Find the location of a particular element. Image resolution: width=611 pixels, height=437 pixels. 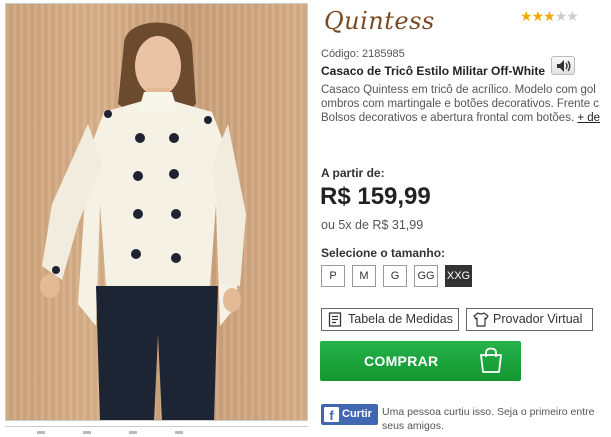

facebook-like-button: f Curtir is located at coordinates (349, 414).